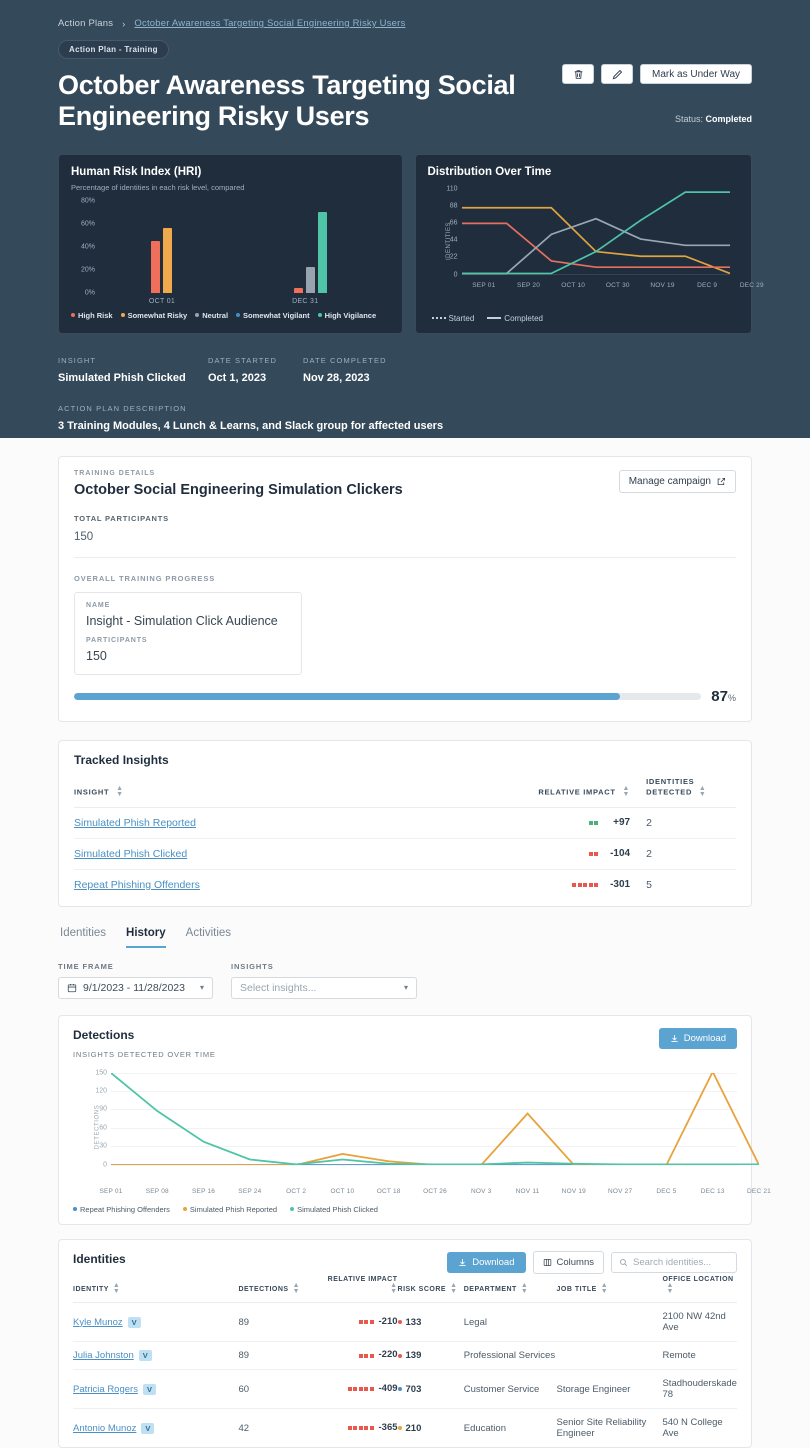 The height and width of the screenshot is (1448, 810). I want to click on th-identities-detected: IDENTITIES DETECTED ▲ ▼, so click(683, 787).